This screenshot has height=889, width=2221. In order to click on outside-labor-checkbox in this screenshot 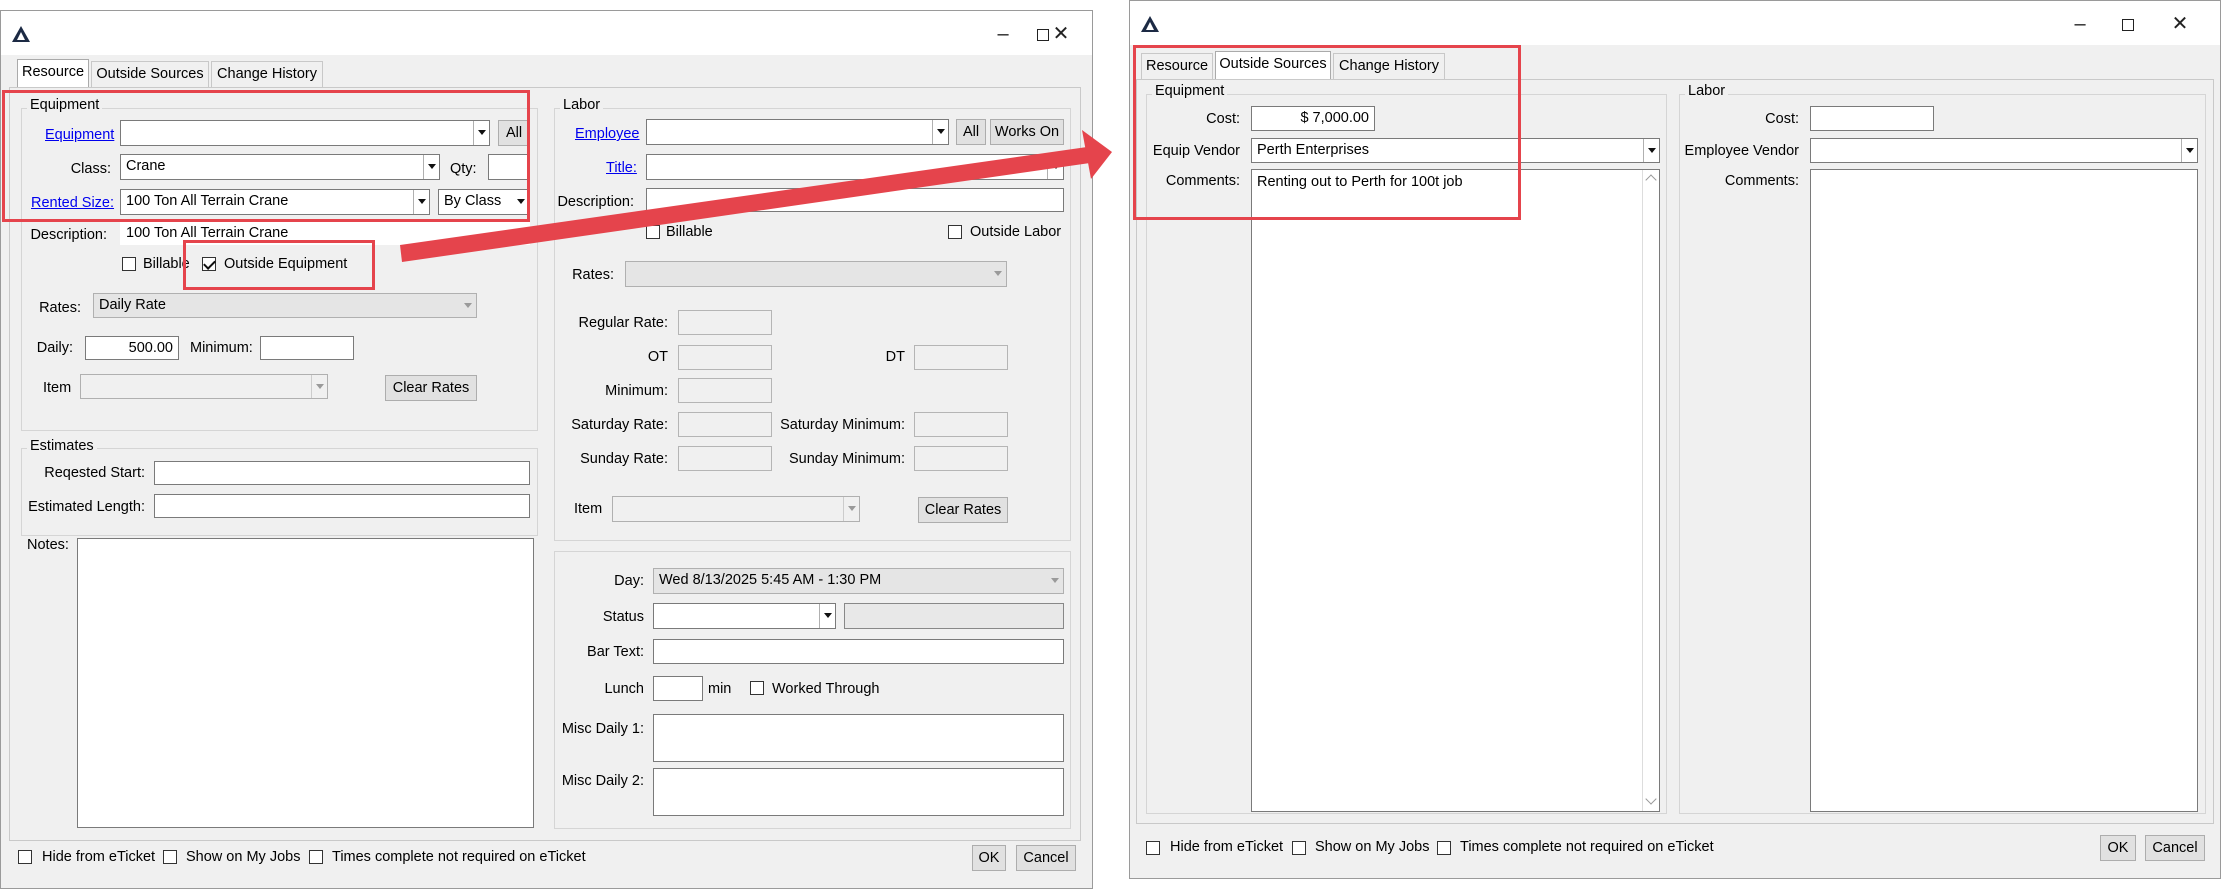, I will do `click(955, 232)`.